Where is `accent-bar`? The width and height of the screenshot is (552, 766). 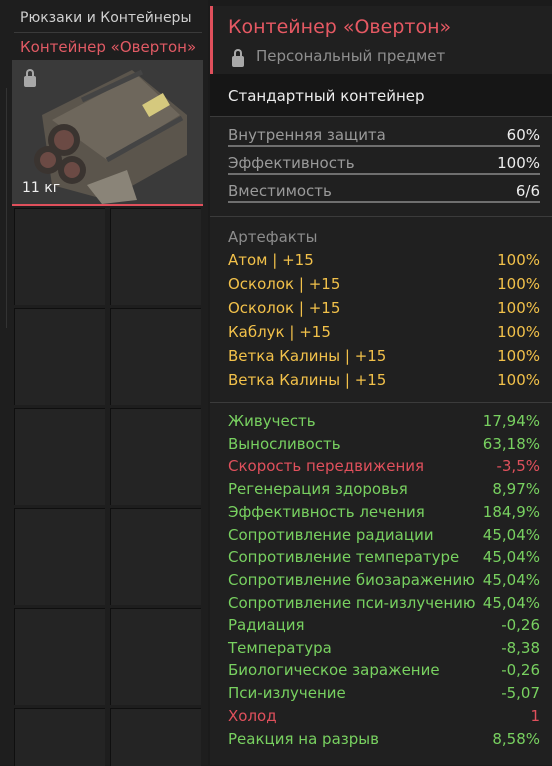
accent-bar is located at coordinates (211, 40).